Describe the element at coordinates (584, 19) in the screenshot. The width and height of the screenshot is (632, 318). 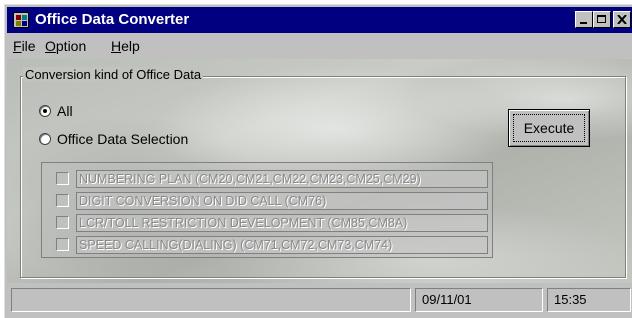
I see `minimize-button` at that location.